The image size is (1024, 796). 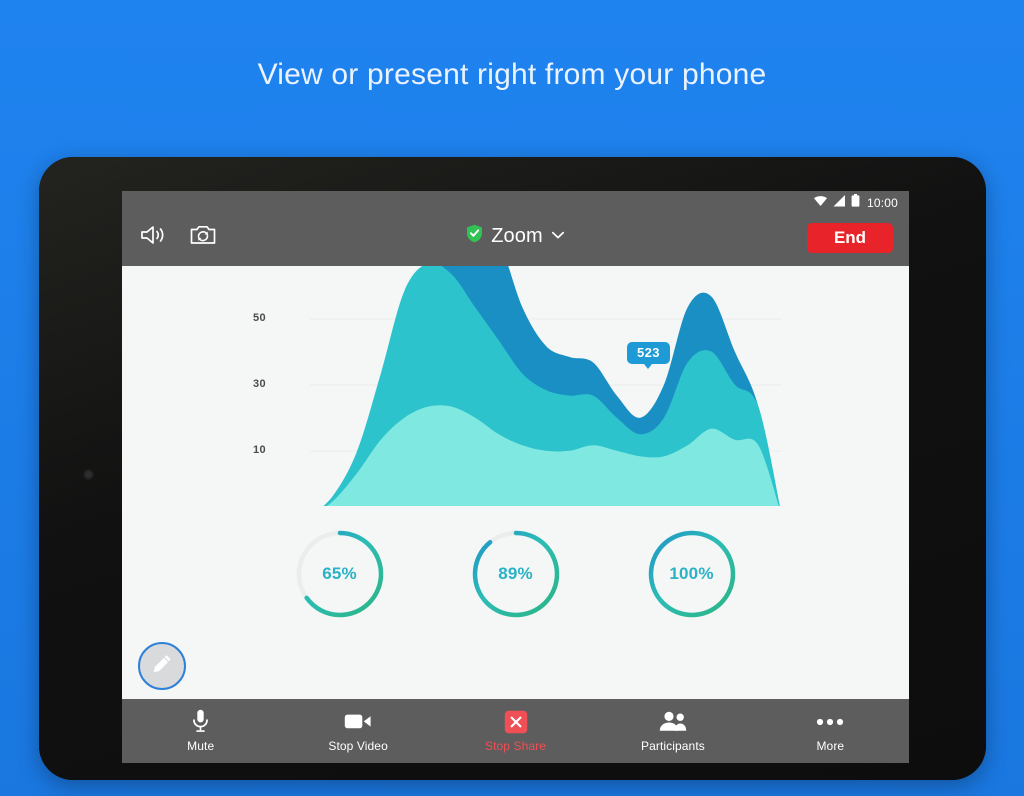 I want to click on annotate-button, so click(x=162, y=666).